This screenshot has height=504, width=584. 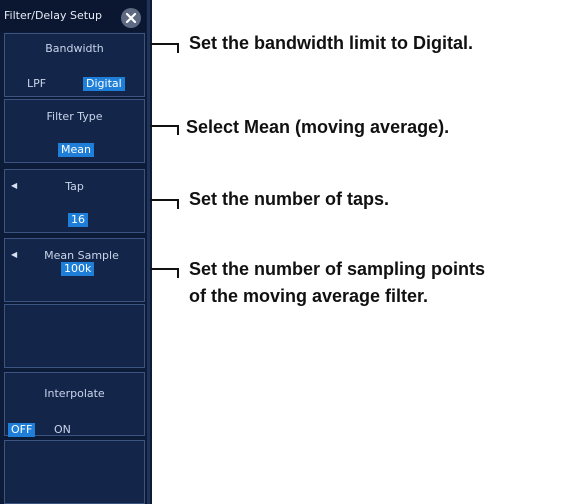 I want to click on empty-softkey, so click(x=74, y=336).